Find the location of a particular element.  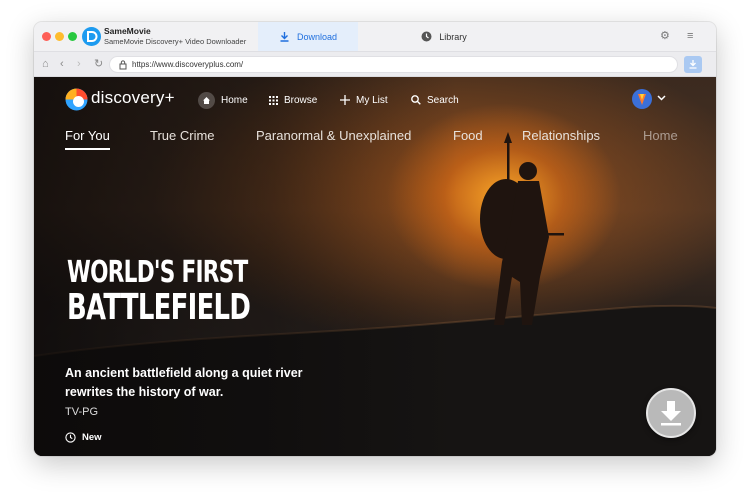

tab-library: Library is located at coordinates (444, 36).